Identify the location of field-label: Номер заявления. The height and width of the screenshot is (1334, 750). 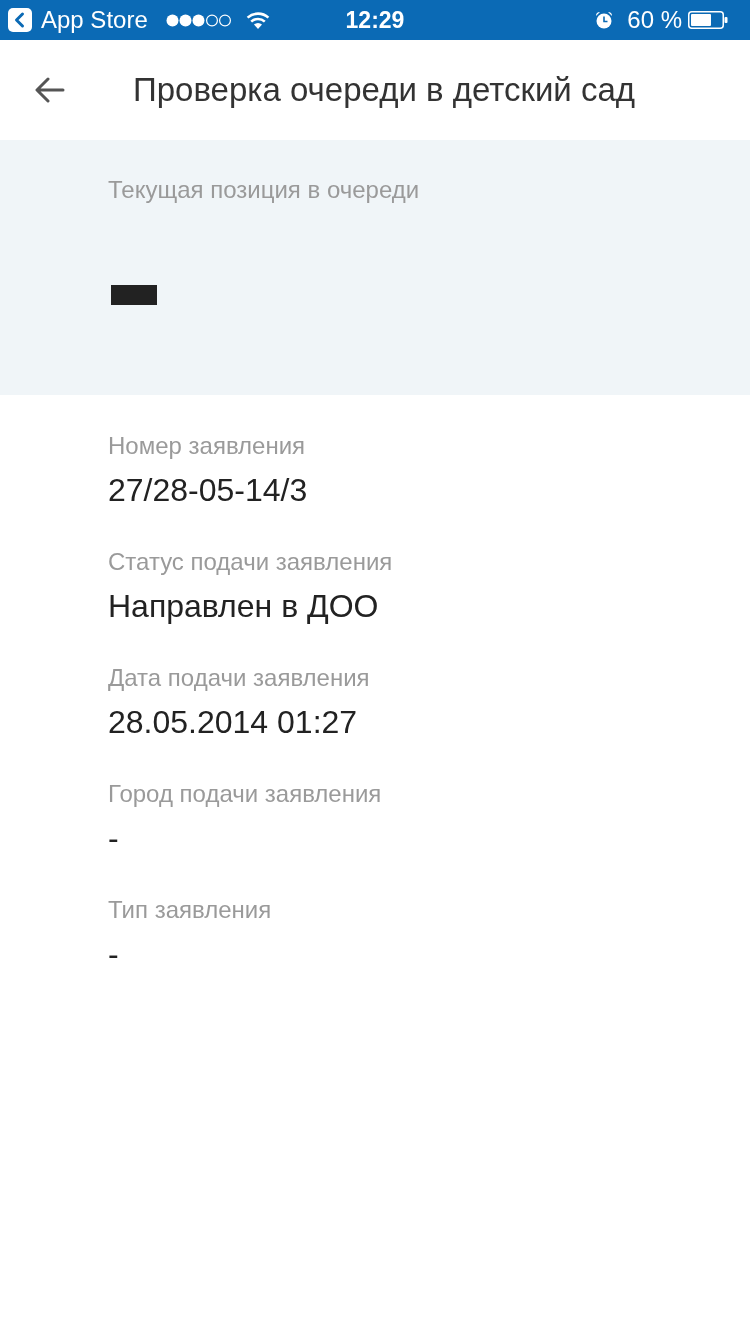
(207, 446).